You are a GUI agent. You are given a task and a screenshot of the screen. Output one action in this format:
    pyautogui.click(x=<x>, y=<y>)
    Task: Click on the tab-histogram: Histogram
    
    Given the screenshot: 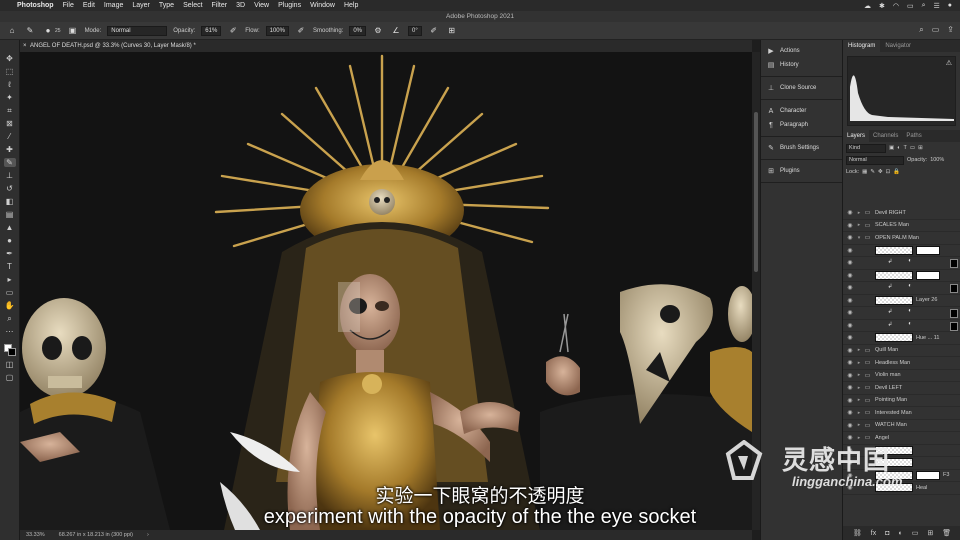 What is the action you would take?
    pyautogui.click(x=862, y=46)
    